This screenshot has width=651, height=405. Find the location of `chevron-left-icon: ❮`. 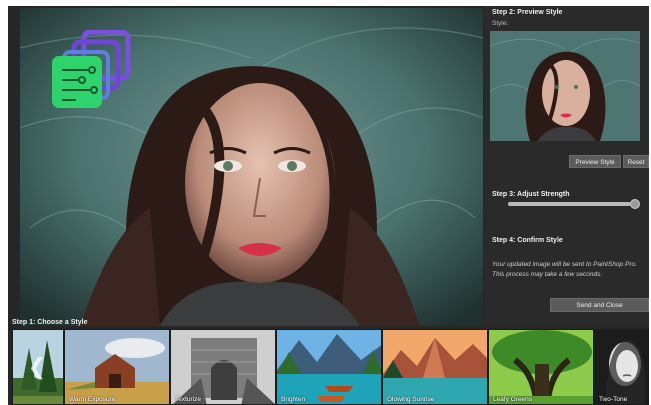

chevron-left-icon: ❮ is located at coordinates (37, 367).